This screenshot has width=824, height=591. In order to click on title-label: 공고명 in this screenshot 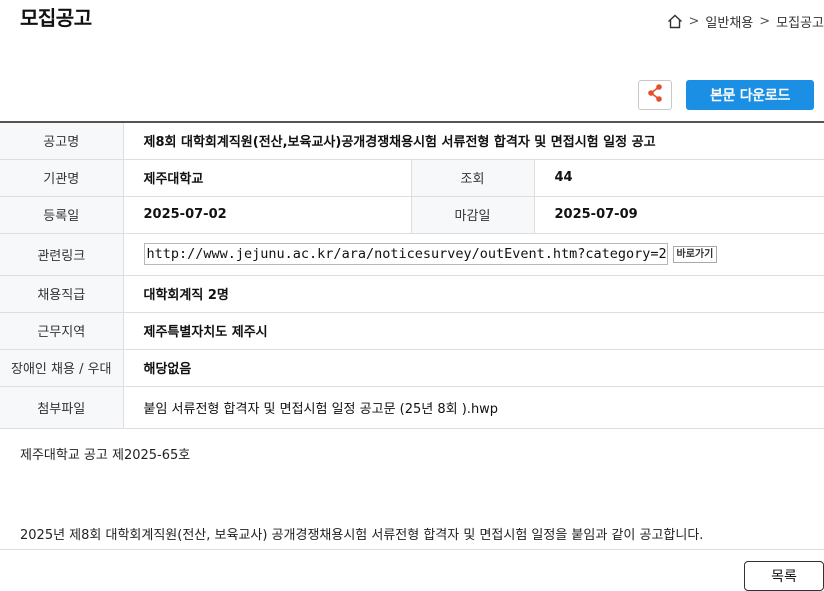, I will do `click(62, 141)`.